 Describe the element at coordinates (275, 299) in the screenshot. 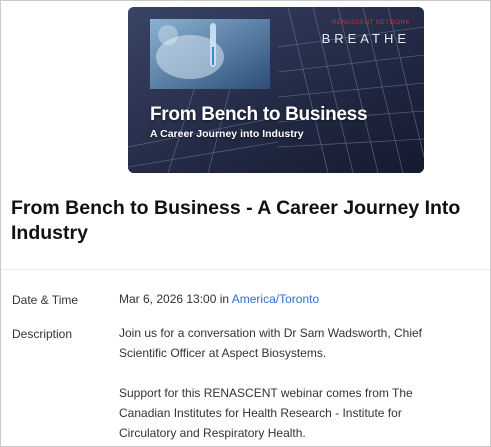

I see `timezone-link: America/Toronto` at that location.